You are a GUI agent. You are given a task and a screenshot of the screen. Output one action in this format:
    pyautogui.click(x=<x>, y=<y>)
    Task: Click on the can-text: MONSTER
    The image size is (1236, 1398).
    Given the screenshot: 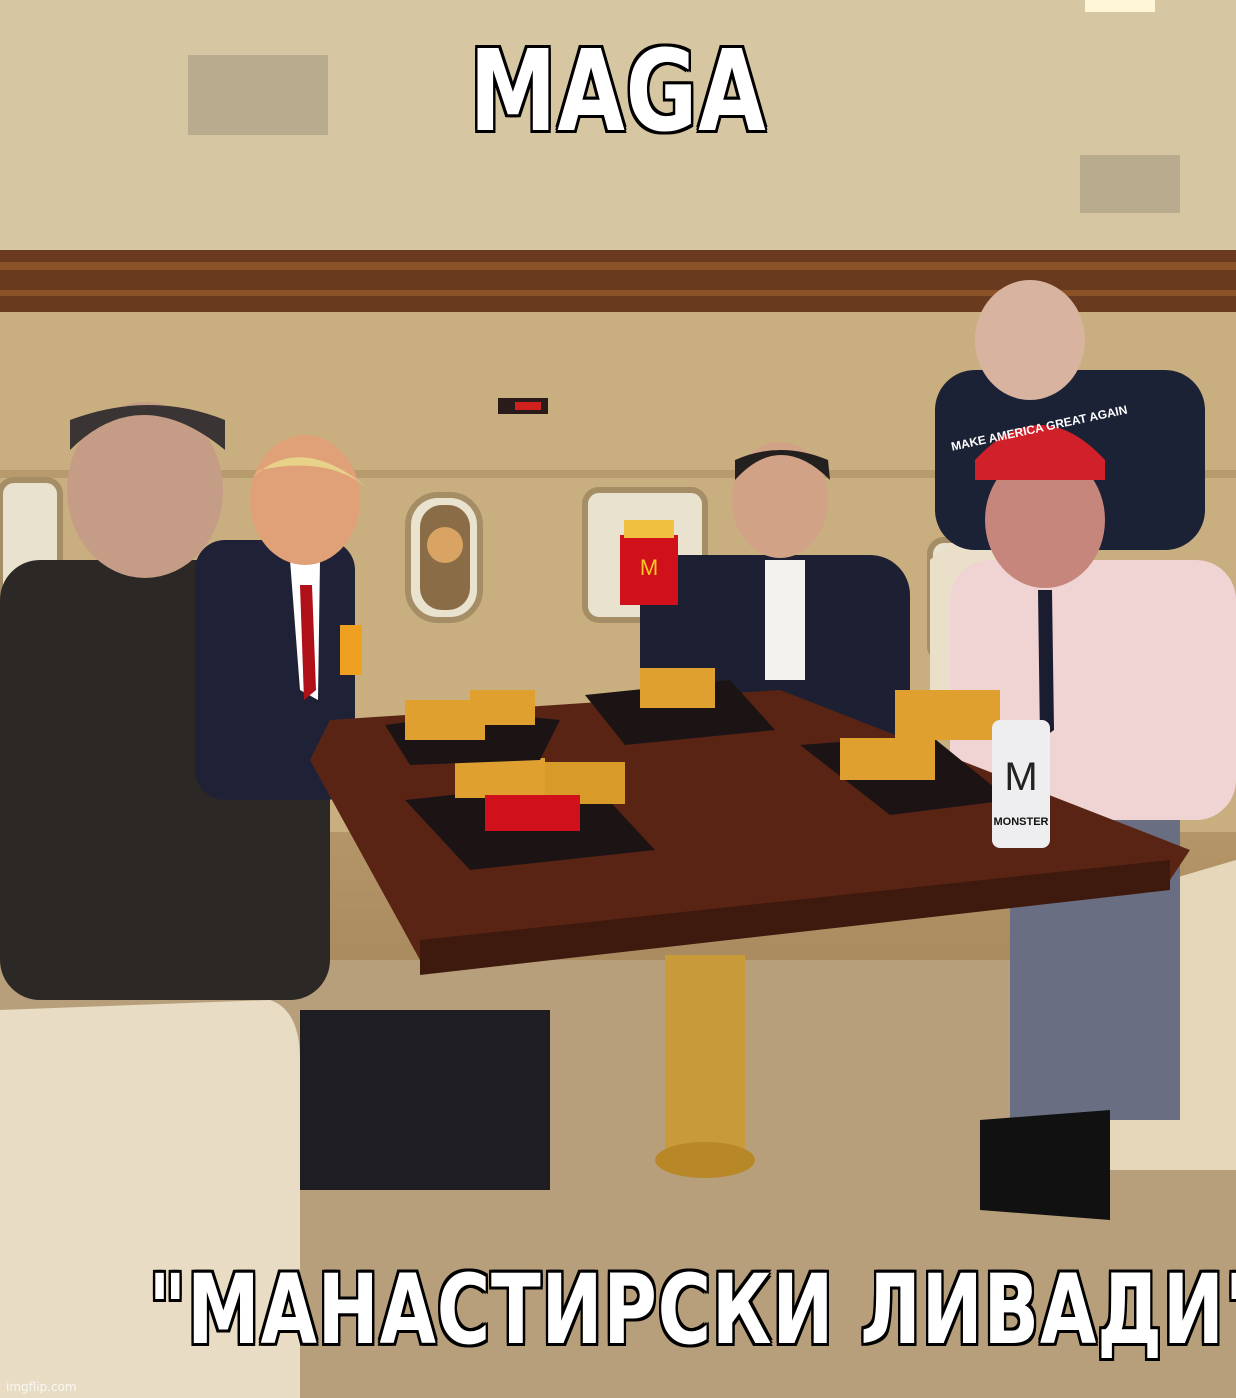 What is the action you would take?
    pyautogui.click(x=1021, y=822)
    